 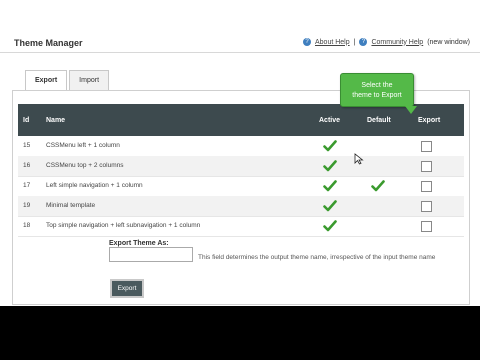 I want to click on callout-line-2: theme to Export, so click(x=377, y=95).